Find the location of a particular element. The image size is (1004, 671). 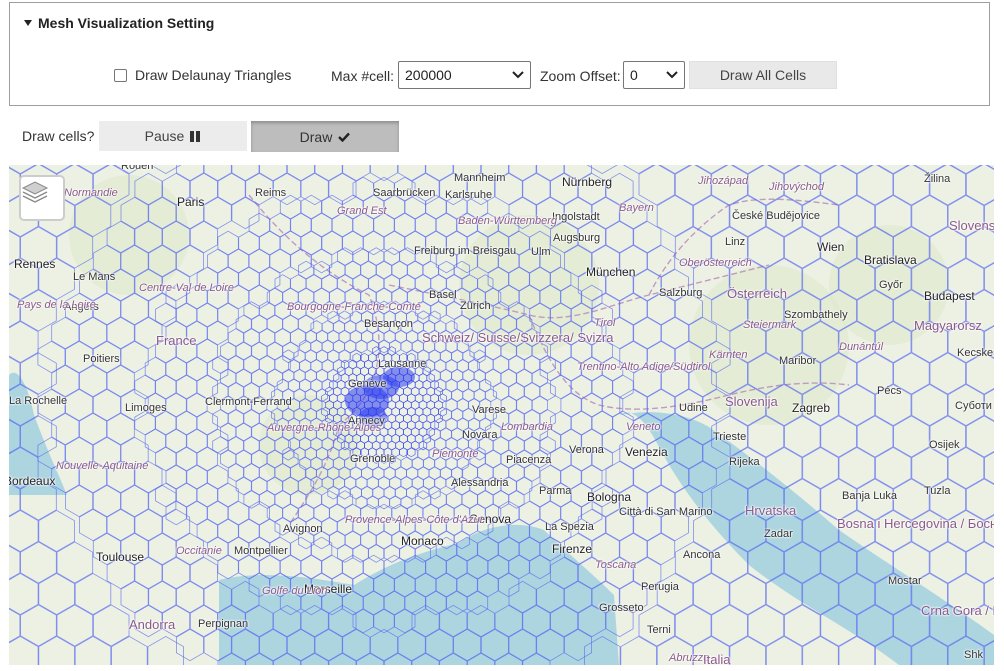

place-label: Besançon is located at coordinates (388, 324).